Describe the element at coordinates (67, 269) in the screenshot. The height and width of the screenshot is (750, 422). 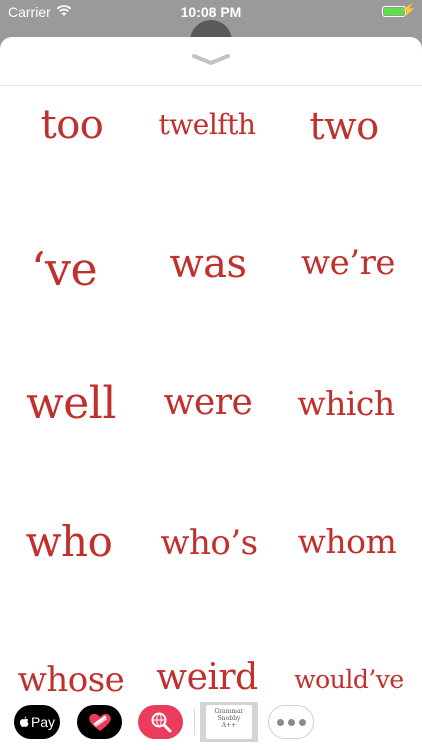
I see `sticker-item: ‘ve` at that location.